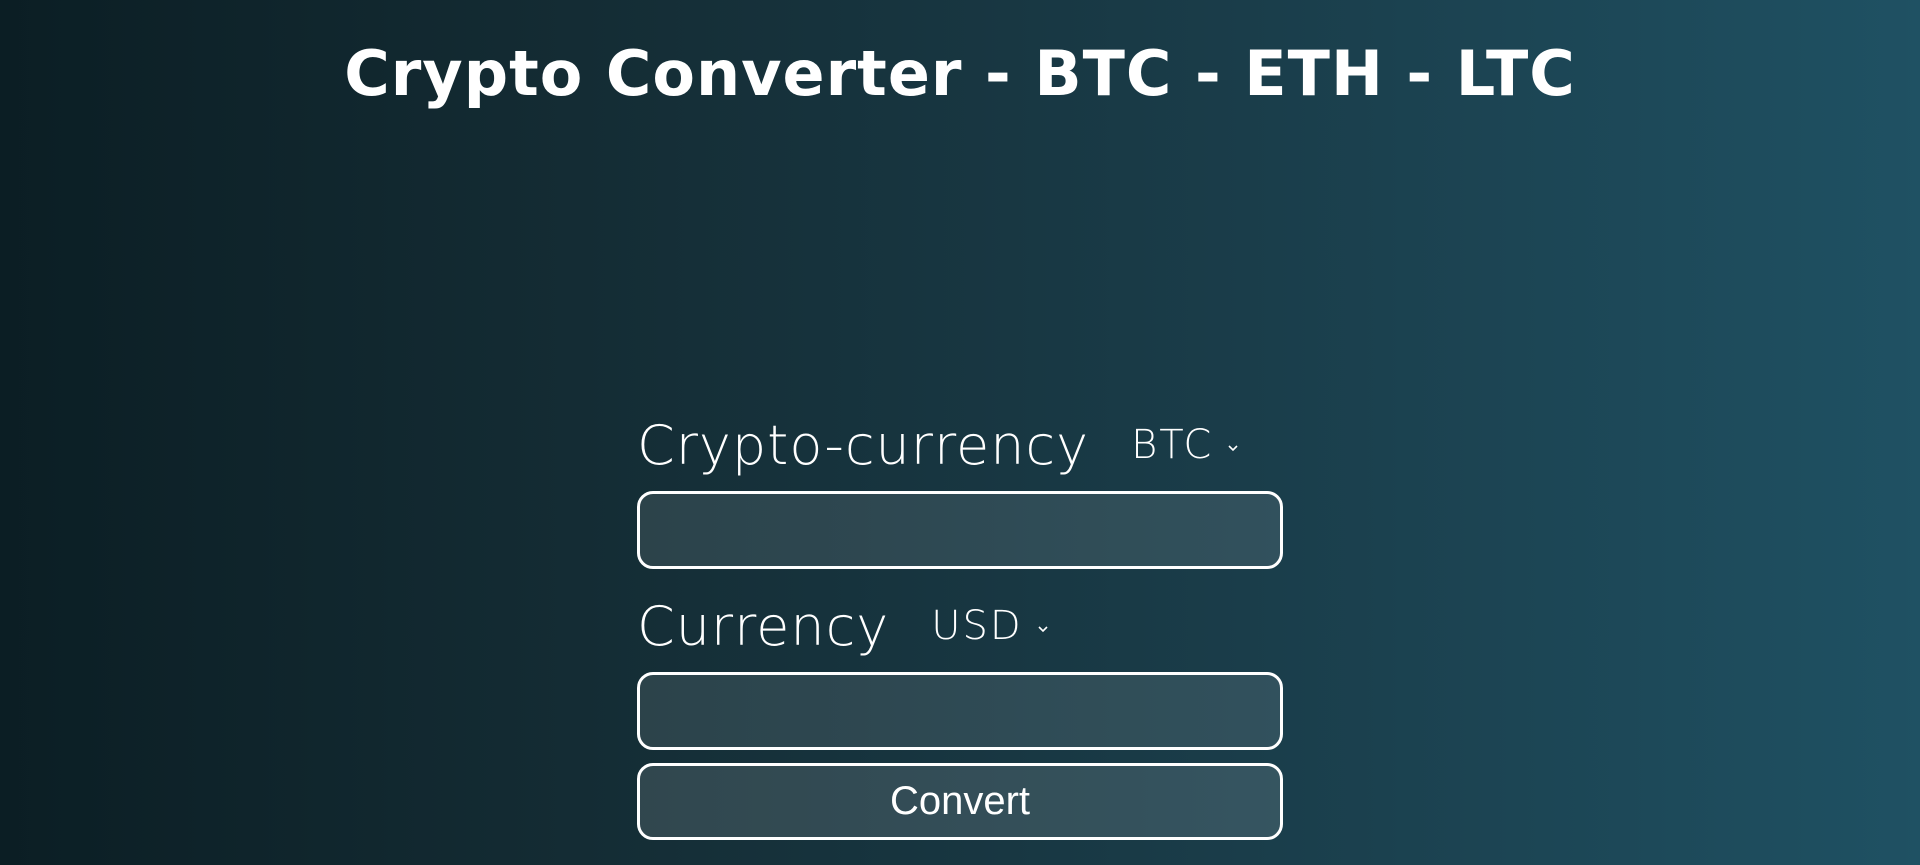 The height and width of the screenshot is (865, 1920). I want to click on crypto-label-row: Crypto-currency BTC, so click(960, 445).